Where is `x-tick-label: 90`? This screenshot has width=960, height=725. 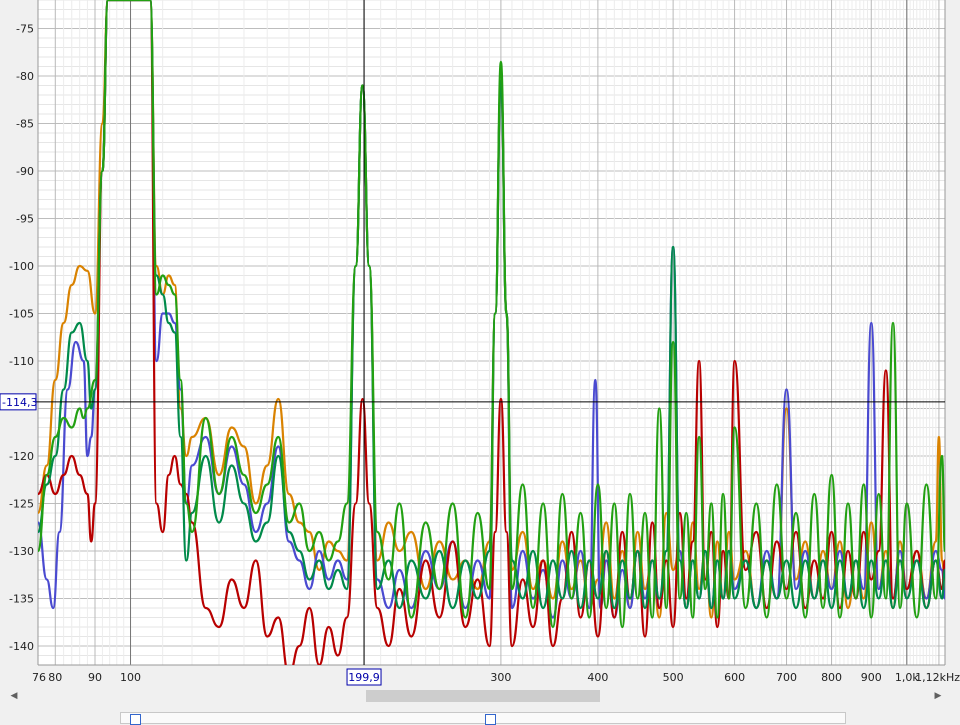 x-tick-label: 90 is located at coordinates (95, 677).